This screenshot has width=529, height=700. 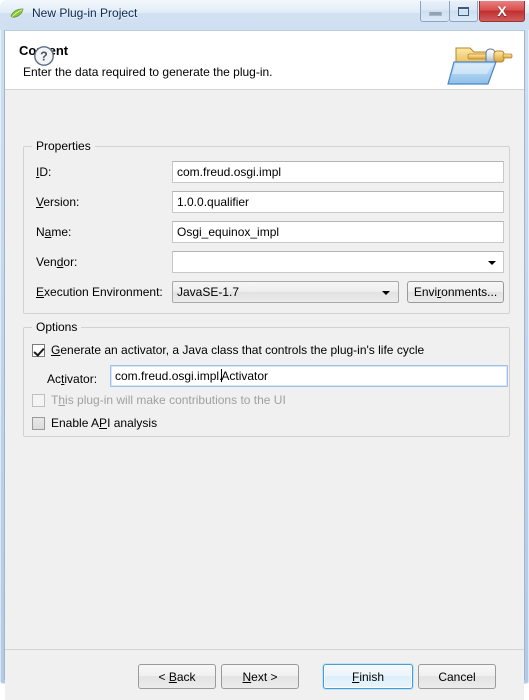 I want to click on field-row-vendor: Vendor:, so click(x=266, y=262).